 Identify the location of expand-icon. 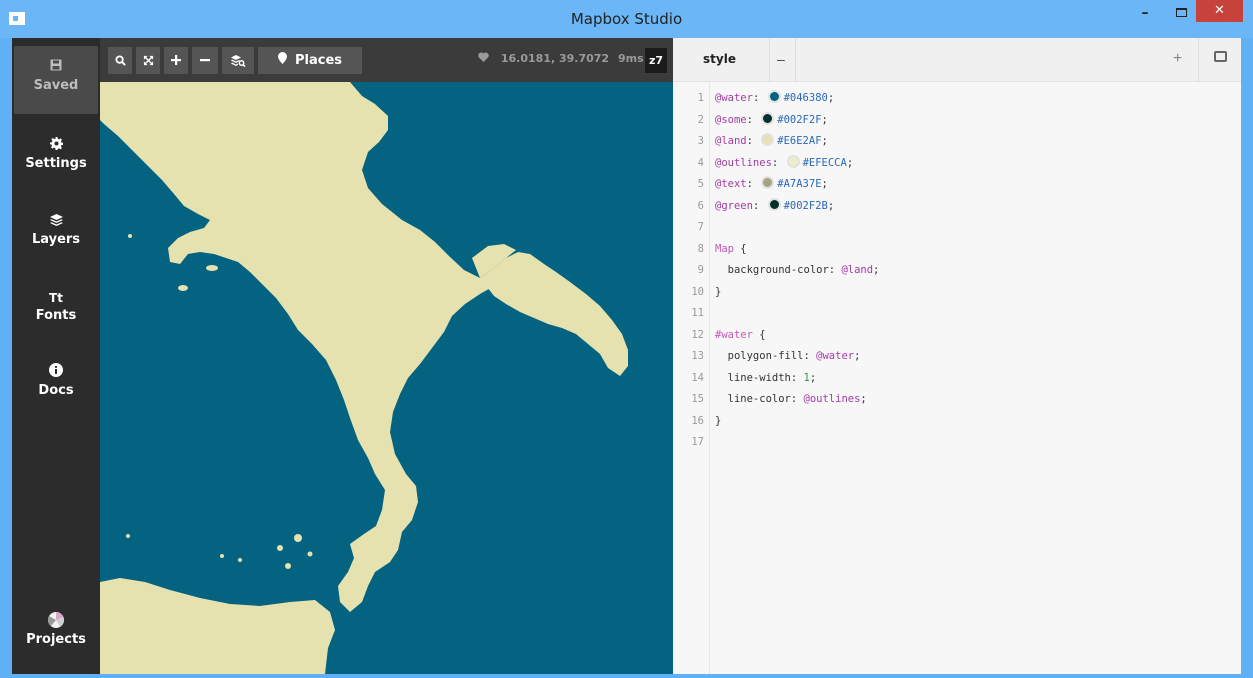
(148, 60).